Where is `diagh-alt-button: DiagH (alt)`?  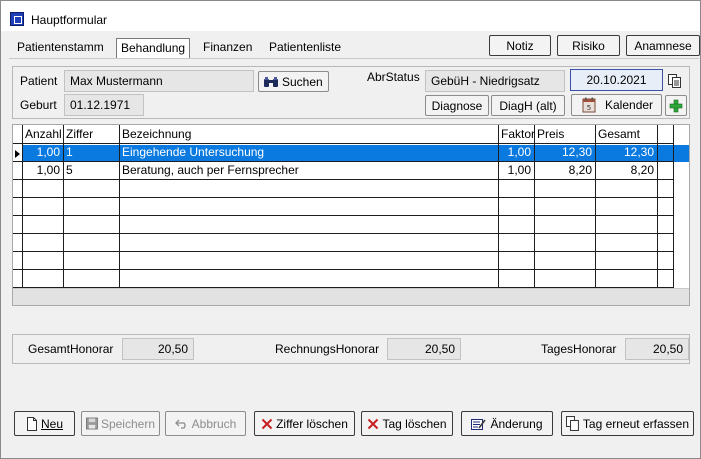
diagh-alt-button: DiagH (alt) is located at coordinates (528, 105).